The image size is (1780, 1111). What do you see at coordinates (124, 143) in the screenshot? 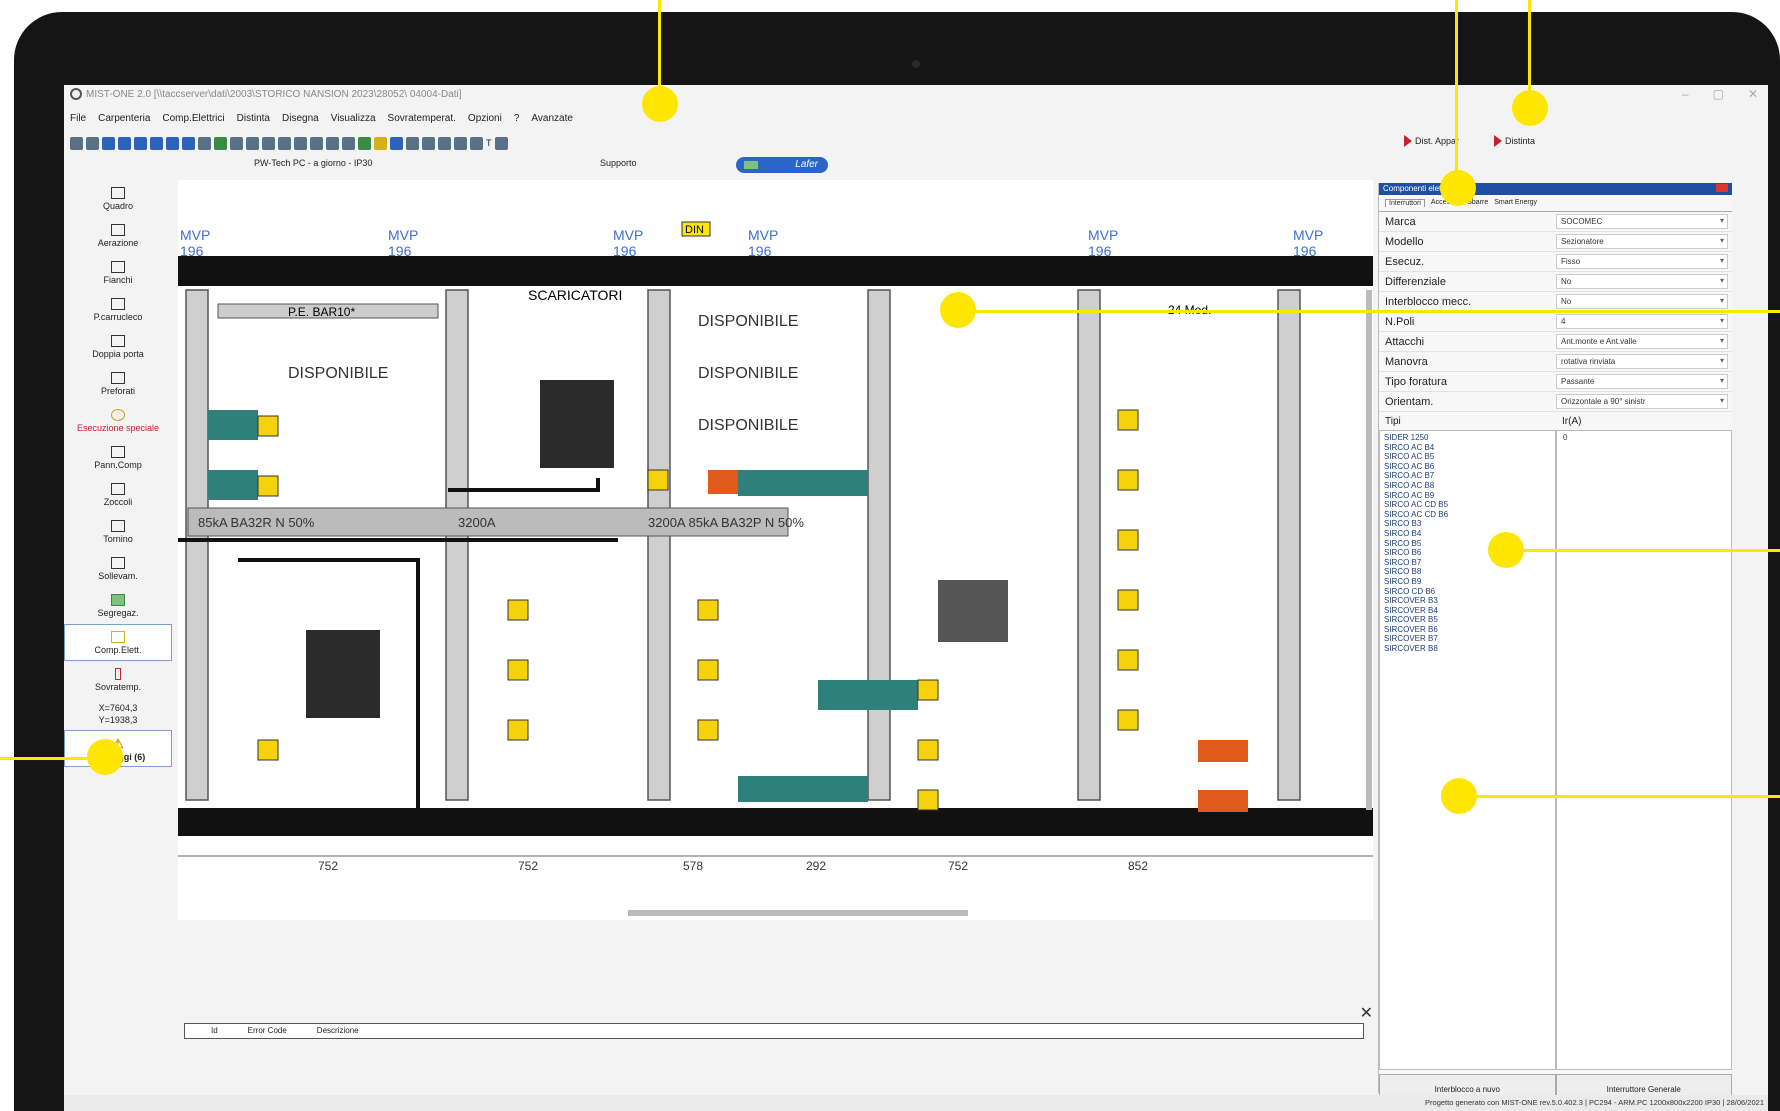
I see `zoom-out-icon` at bounding box center [124, 143].